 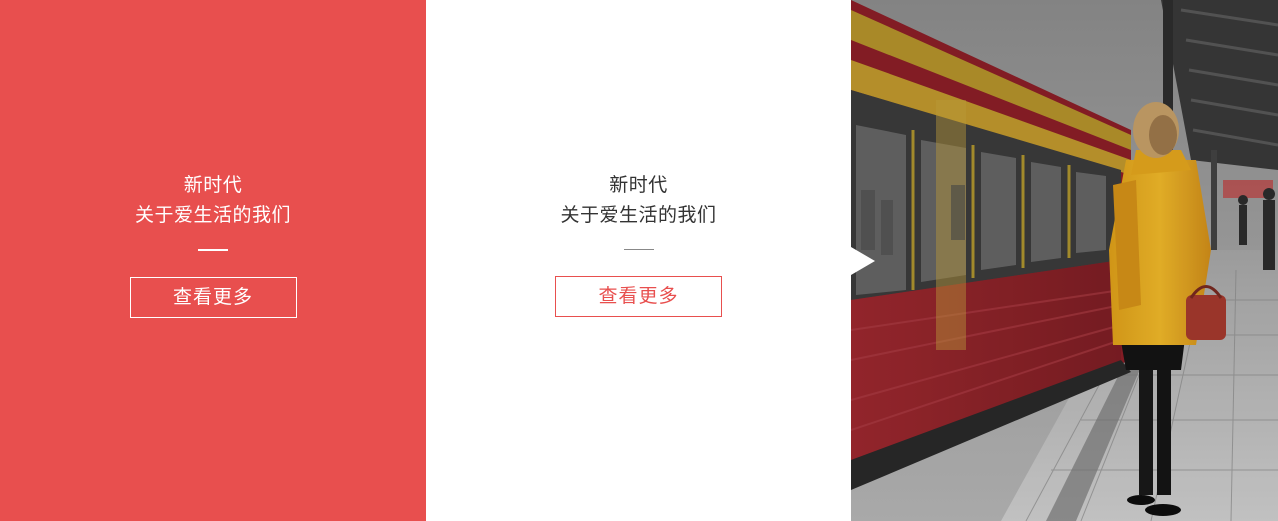 I want to click on pointer-arrow-icon, so click(x=863, y=261).